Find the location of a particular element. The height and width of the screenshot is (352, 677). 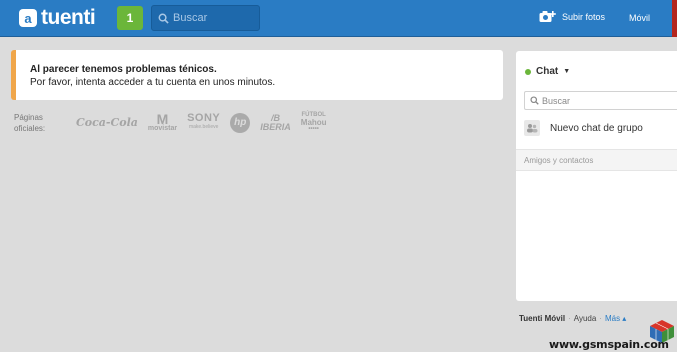

sony-logo: SONY make.believe is located at coordinates (203, 122).